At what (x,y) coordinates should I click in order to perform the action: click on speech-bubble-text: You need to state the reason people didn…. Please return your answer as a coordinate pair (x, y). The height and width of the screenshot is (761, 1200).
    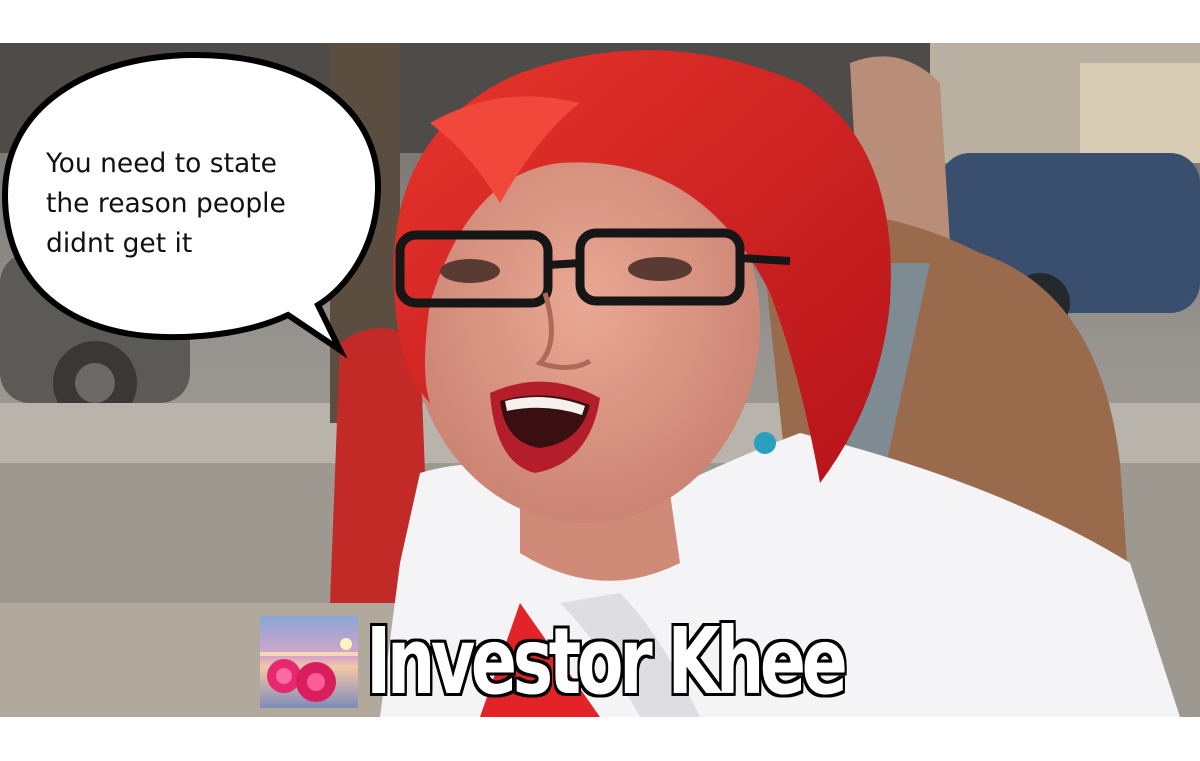
    Looking at the image, I should click on (196, 204).